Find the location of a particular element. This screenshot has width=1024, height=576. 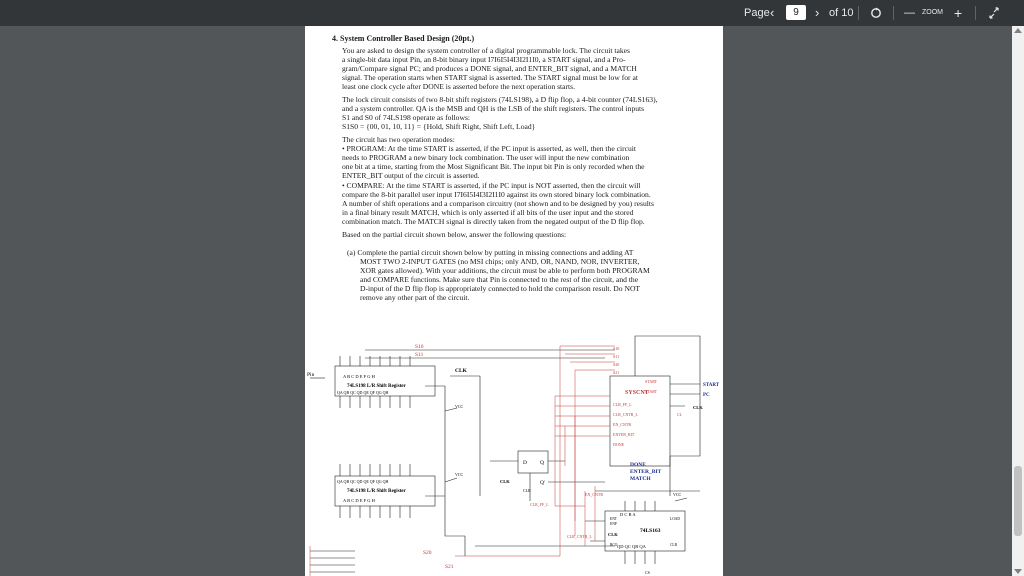

zoom-in-button: + is located at coordinates (958, 13).